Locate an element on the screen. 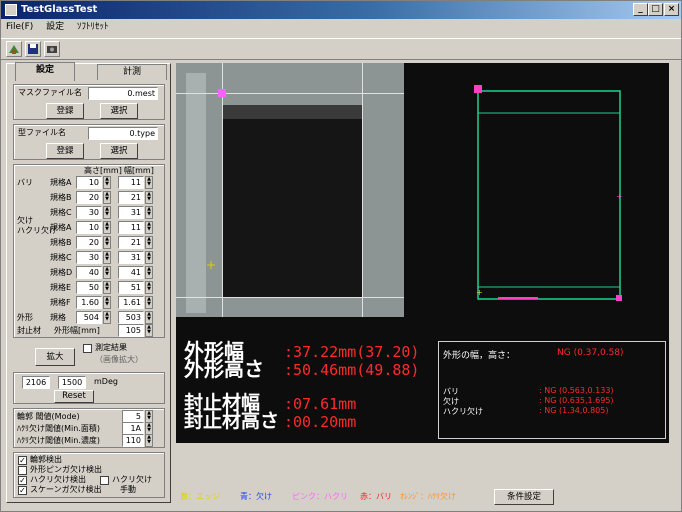 The height and width of the screenshot is (512, 682). width-field: 1.61 is located at coordinates (131, 302).